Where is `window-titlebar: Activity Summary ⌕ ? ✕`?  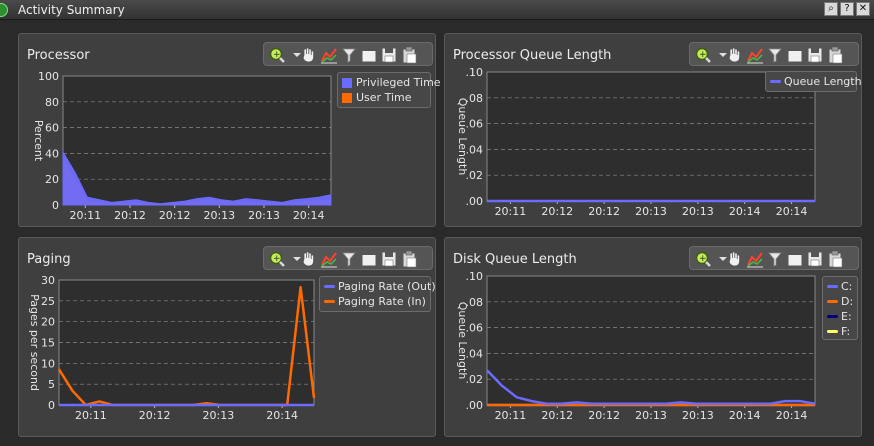 window-titlebar: Activity Summary ⌕ ? ✕ is located at coordinates (437, 10).